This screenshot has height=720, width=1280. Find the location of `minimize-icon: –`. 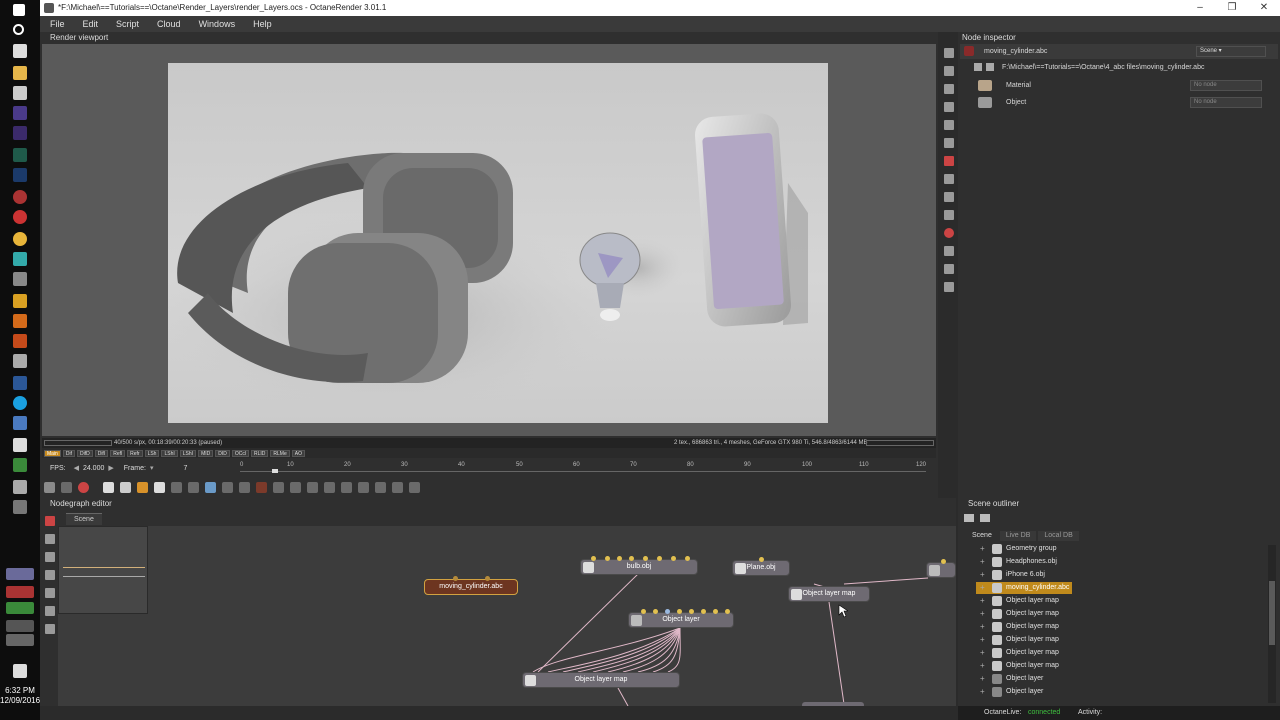

minimize-icon: – is located at coordinates (1200, 8).